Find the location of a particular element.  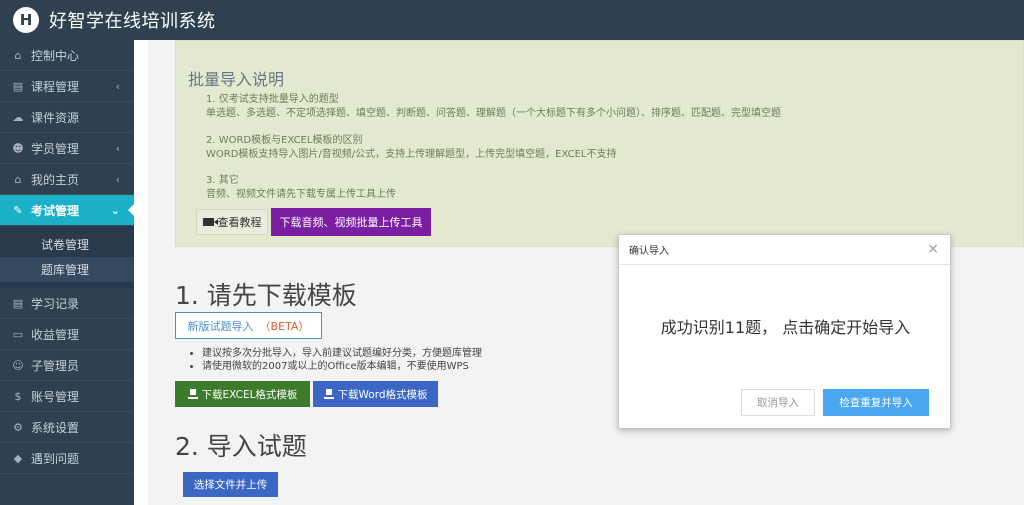

dialog-title: 确认导入 is located at coordinates (649, 251).